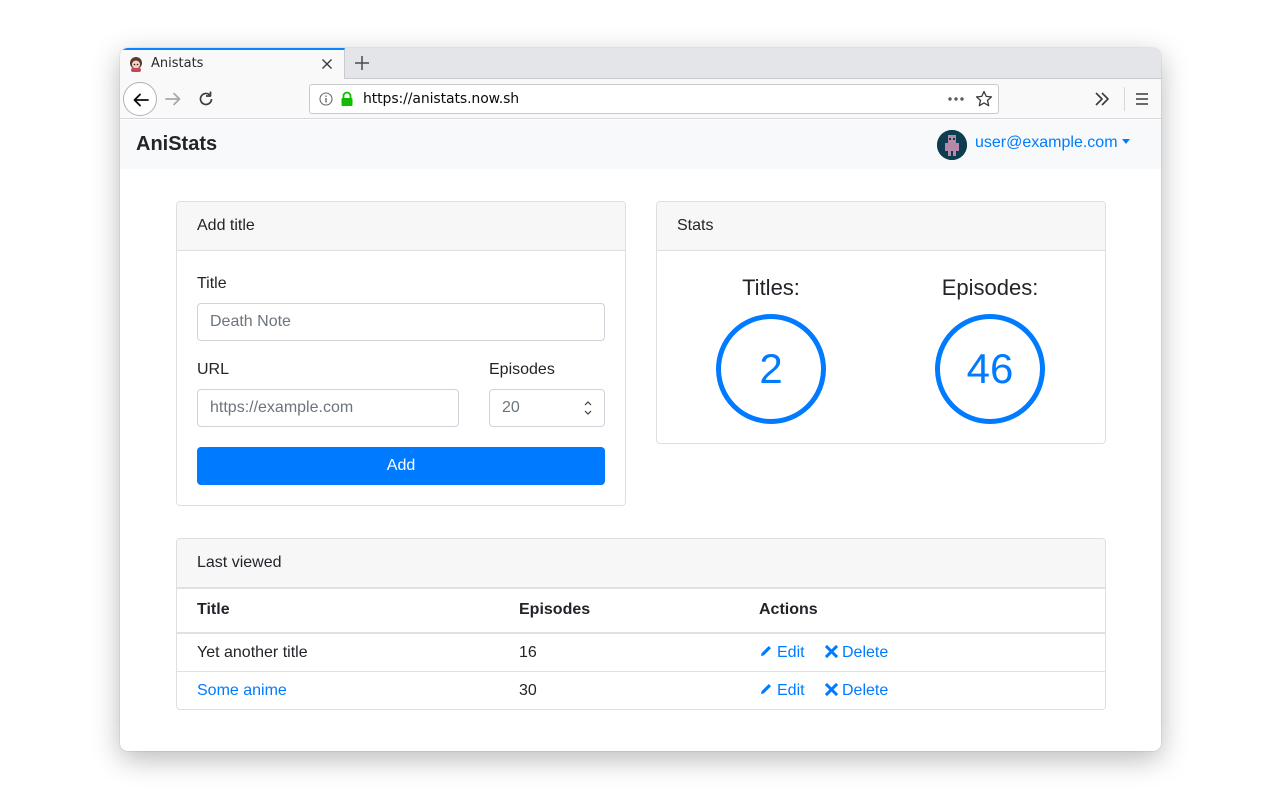 The image size is (1280, 800). What do you see at coordinates (206, 99) in the screenshot?
I see `reload-icon` at bounding box center [206, 99].